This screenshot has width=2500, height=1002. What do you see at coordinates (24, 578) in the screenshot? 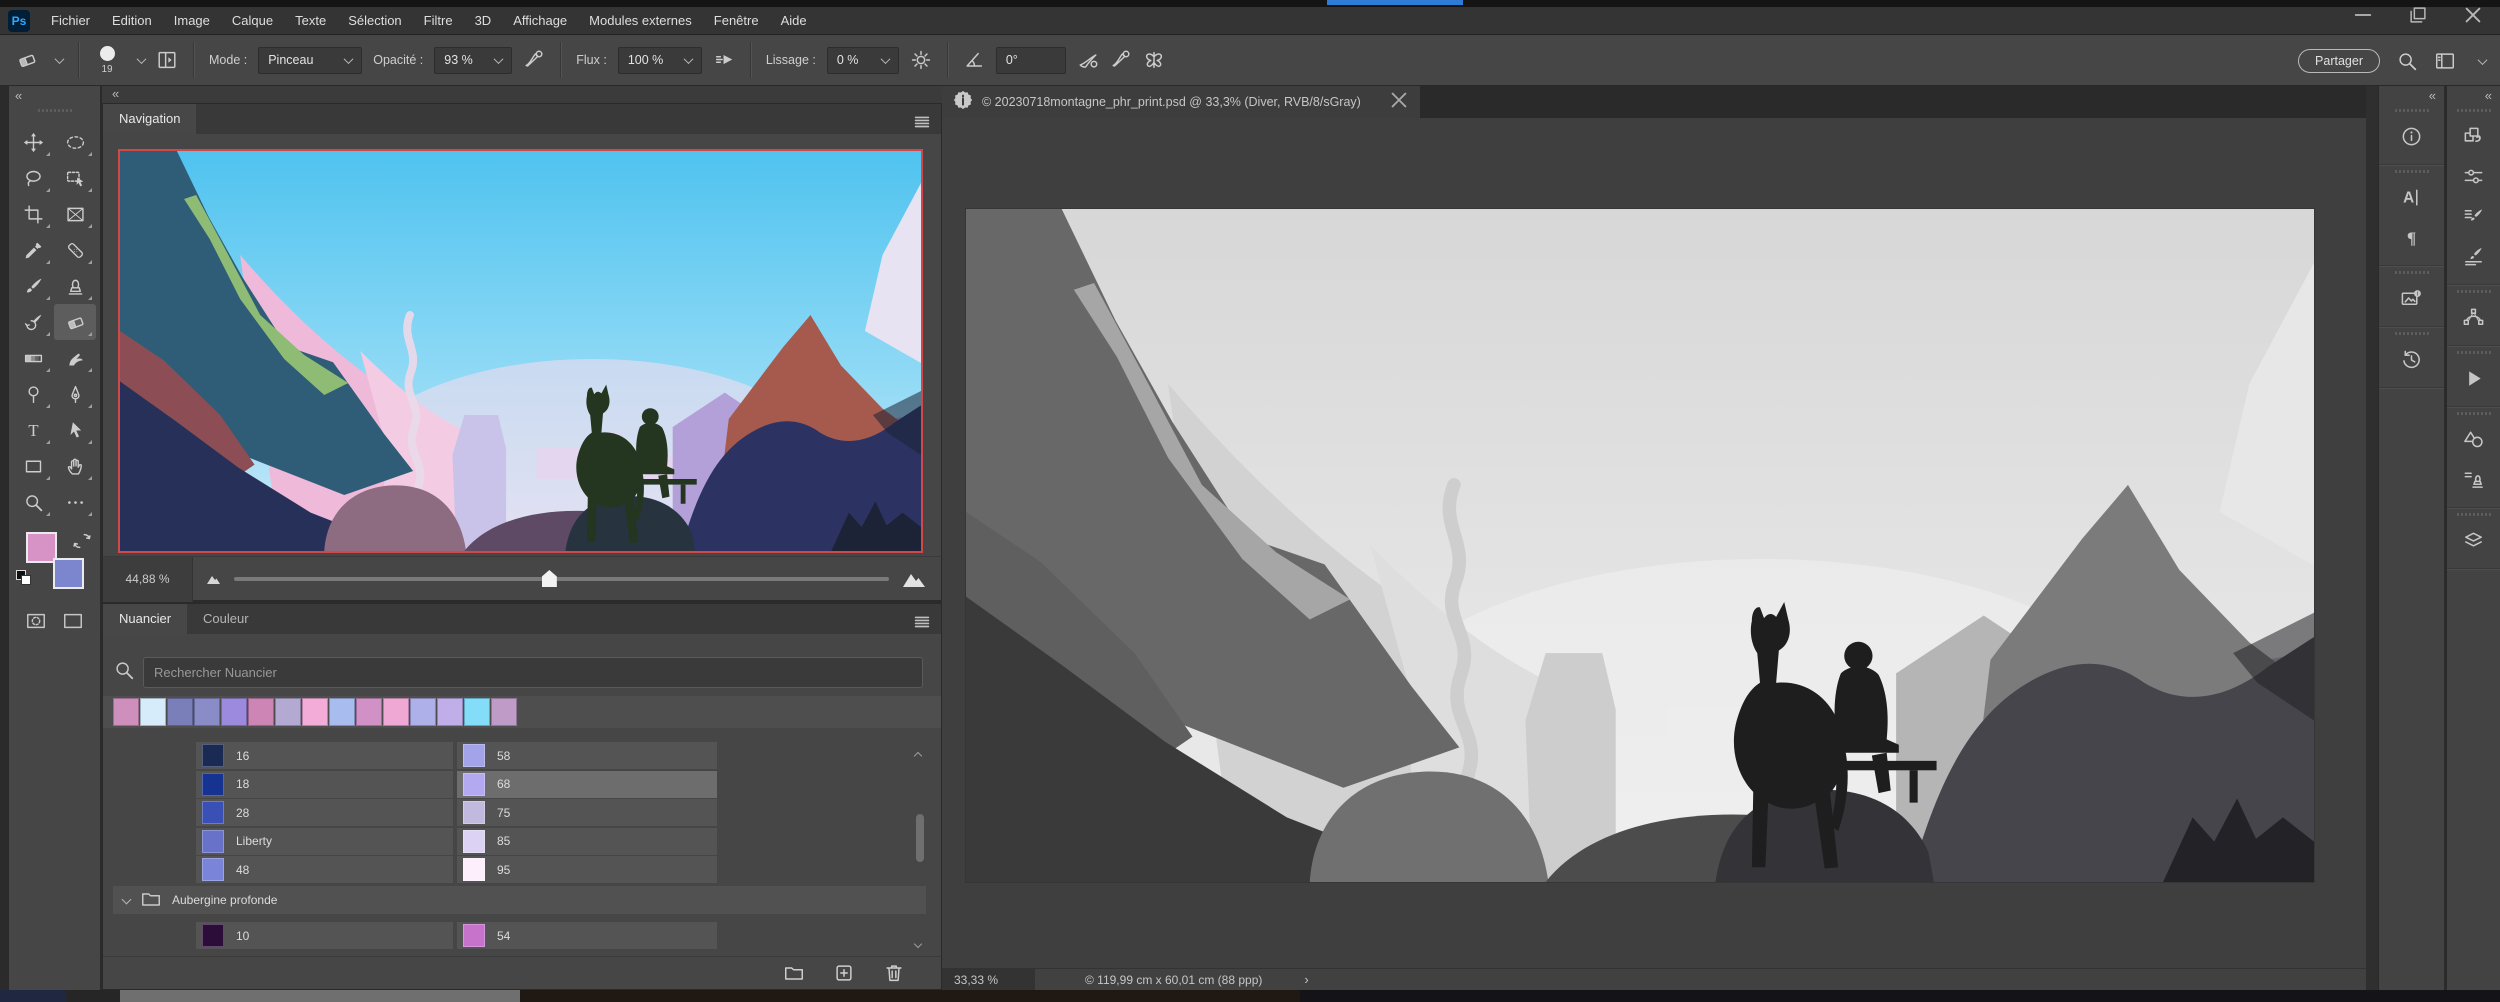
I see `default-colors-button` at bounding box center [24, 578].